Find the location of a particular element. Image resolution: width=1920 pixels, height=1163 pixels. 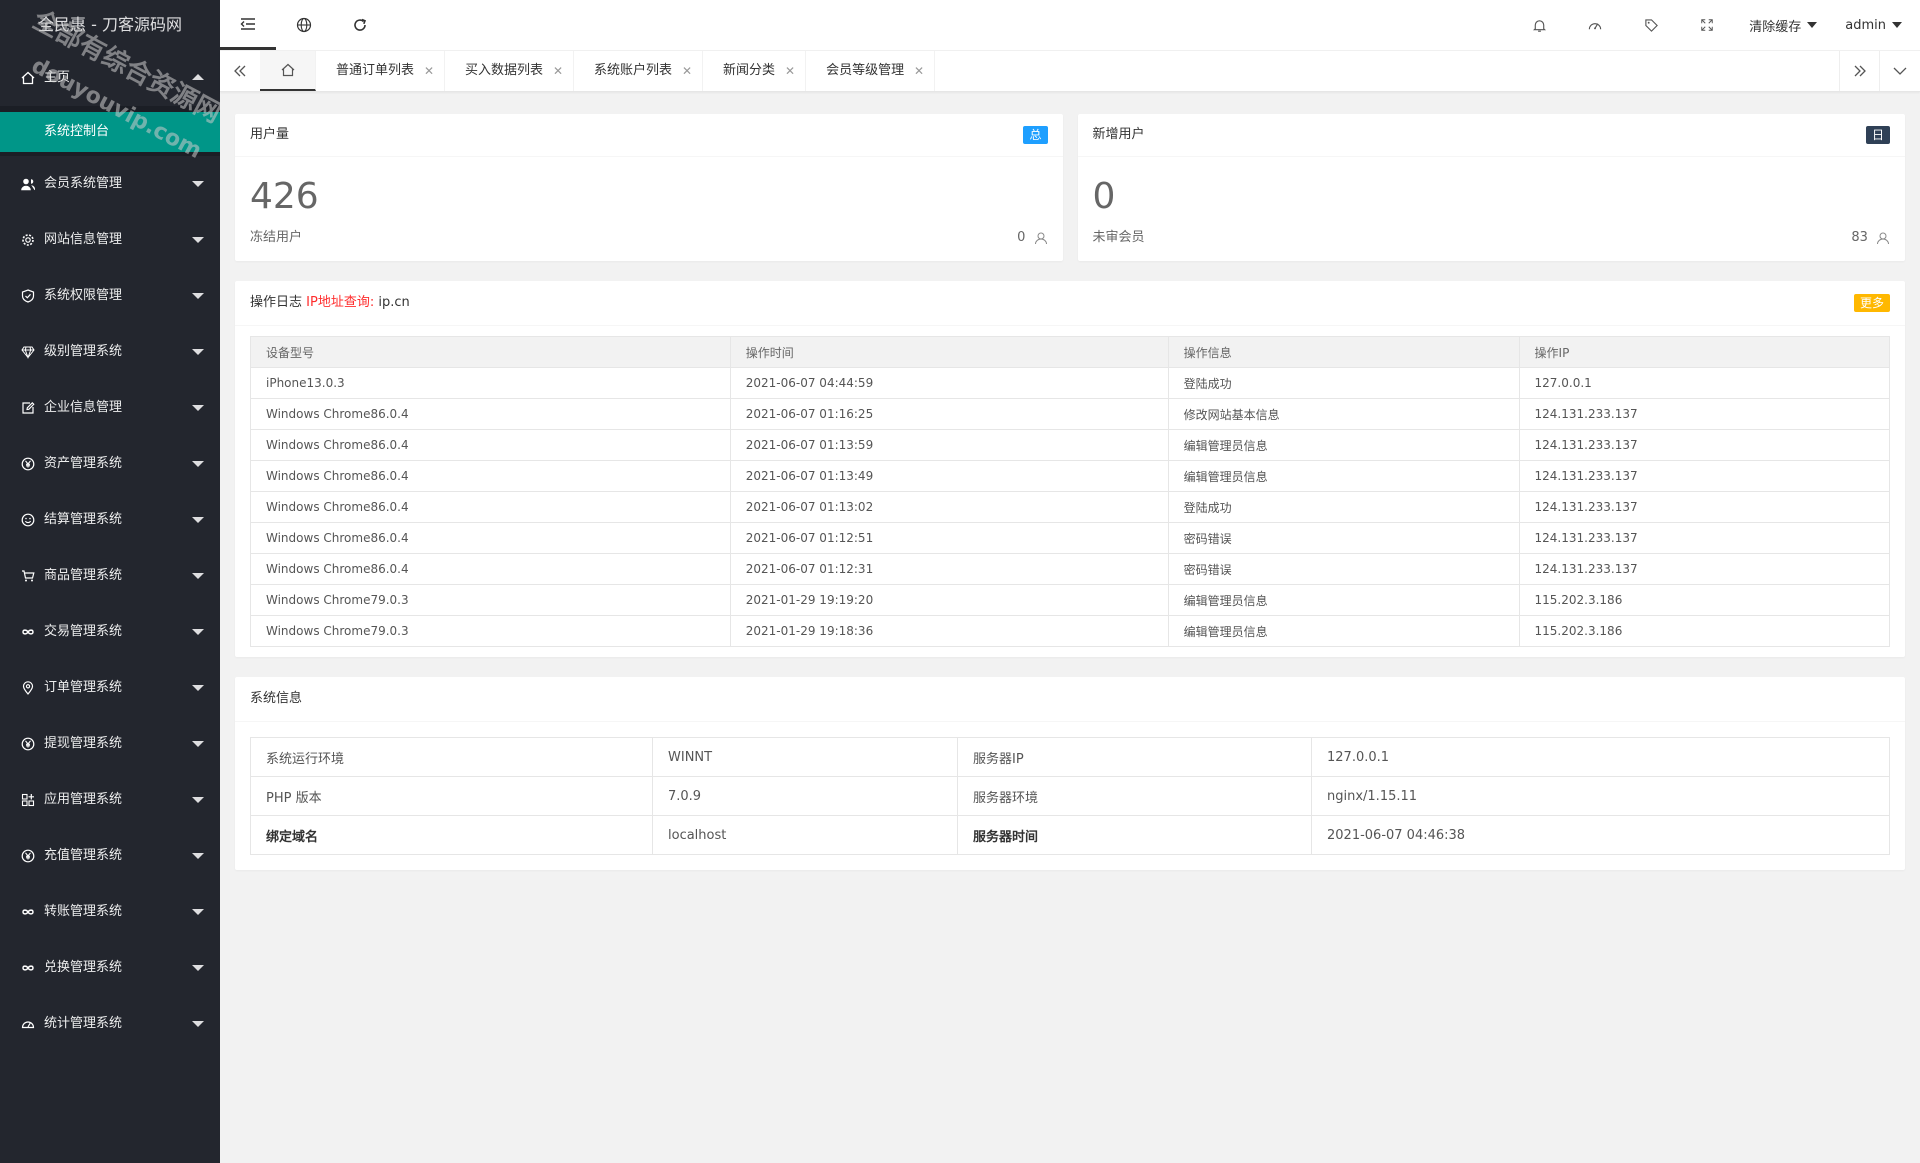

tab-1: 买入数据列表 ✕ is located at coordinates (510, 71).